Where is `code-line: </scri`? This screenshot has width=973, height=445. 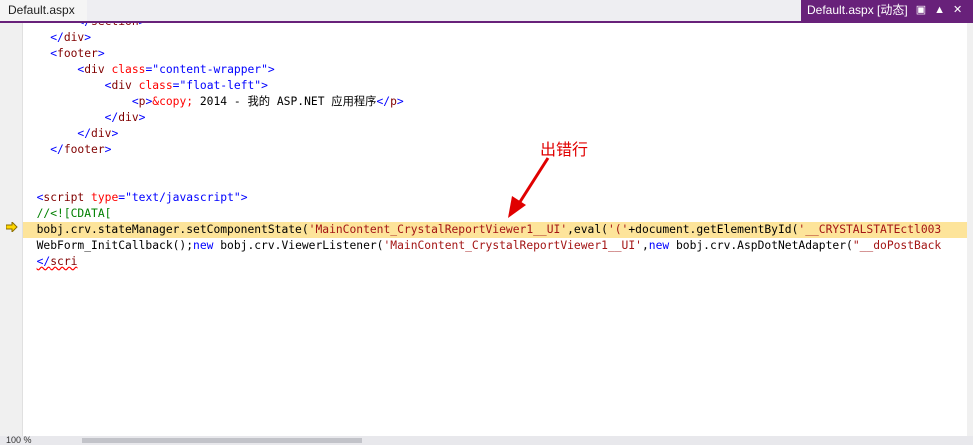
code-line: </scri is located at coordinates (57, 261).